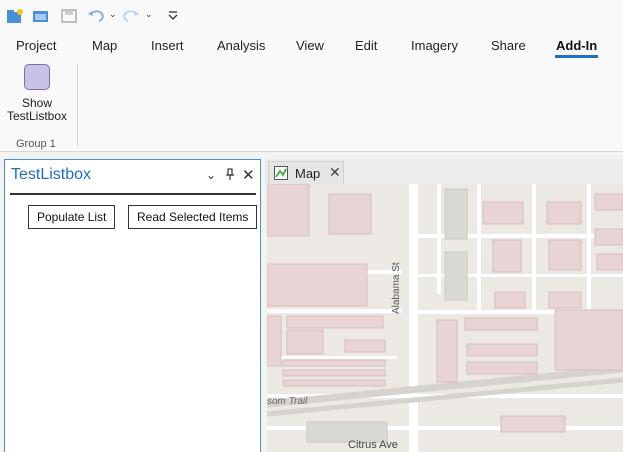 This screenshot has height=452, width=623. Describe the element at coordinates (335, 172) in the screenshot. I see `map-tab-close-icon: ✕` at that location.